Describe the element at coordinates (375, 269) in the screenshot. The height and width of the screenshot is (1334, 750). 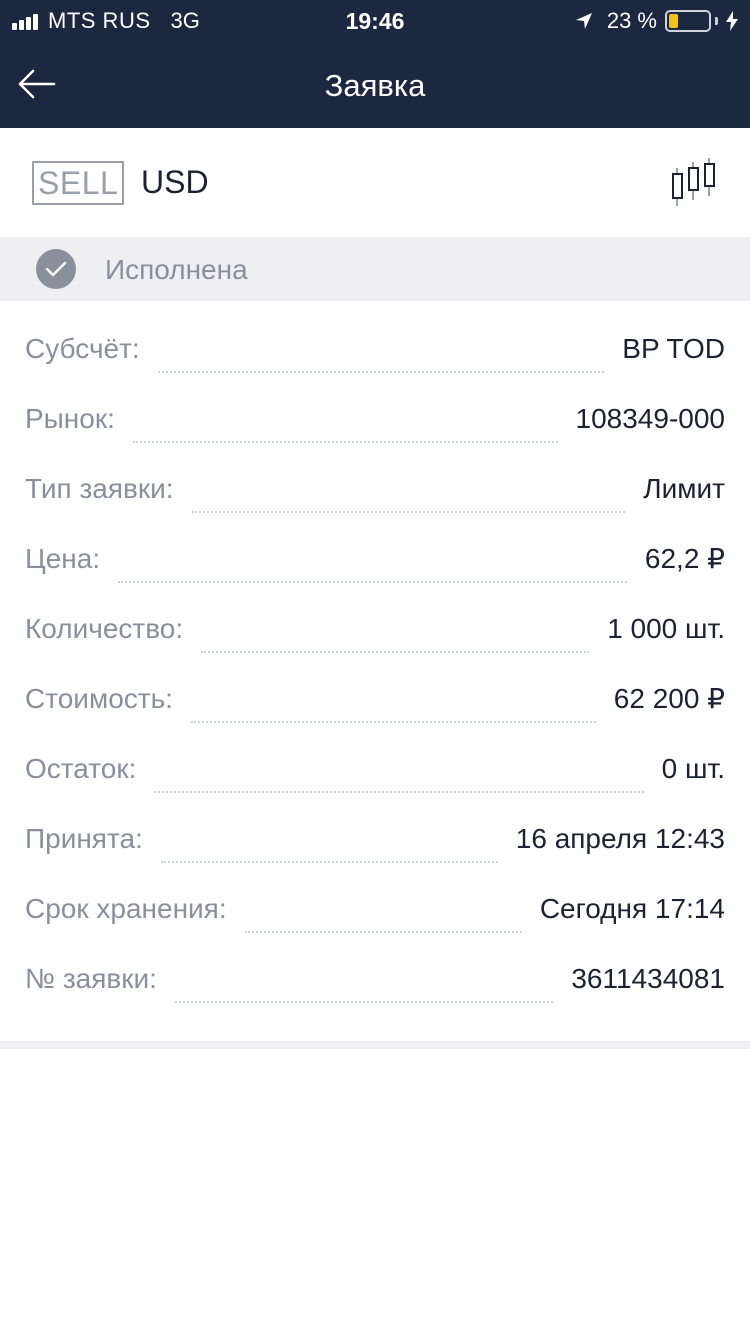
I see `order-status-bar: Исполнена` at that location.